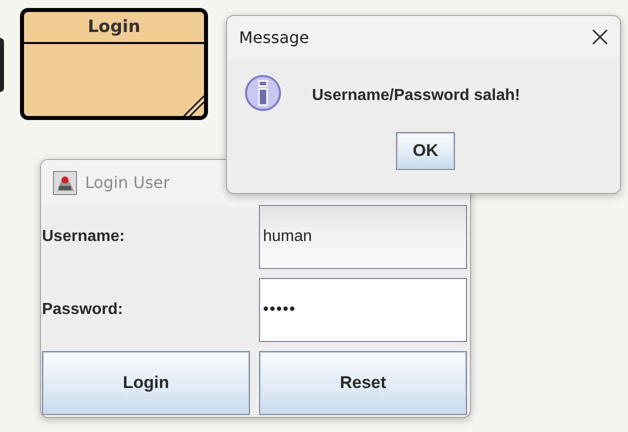  What do you see at coordinates (128, 182) in the screenshot?
I see `window-title: Login User` at bounding box center [128, 182].